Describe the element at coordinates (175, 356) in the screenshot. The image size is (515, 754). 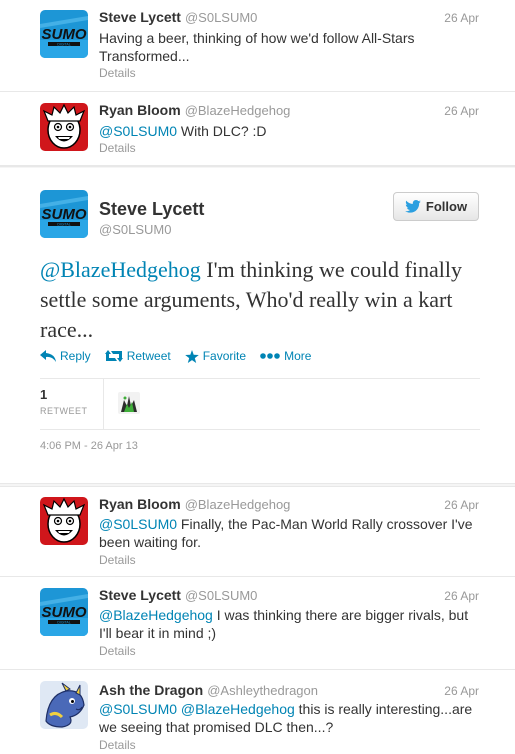
I see `tweet-actions: Reply Retweet Favorite More` at that location.